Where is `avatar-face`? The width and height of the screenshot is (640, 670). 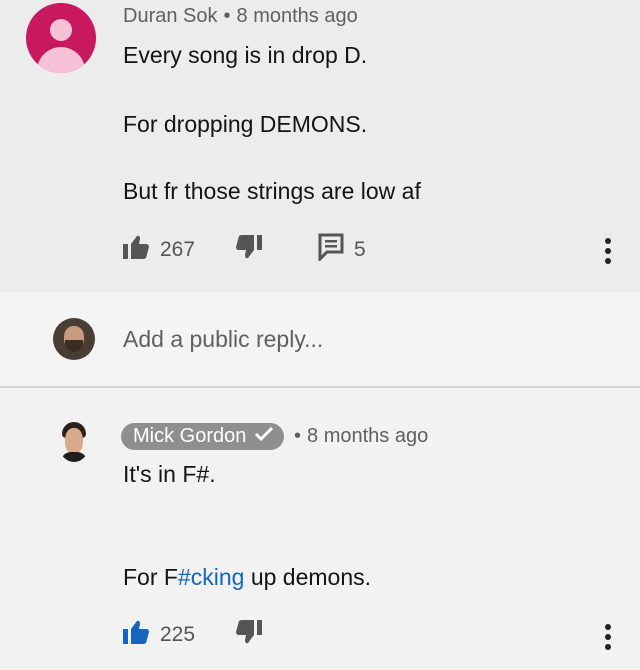
avatar-face is located at coordinates (74, 441).